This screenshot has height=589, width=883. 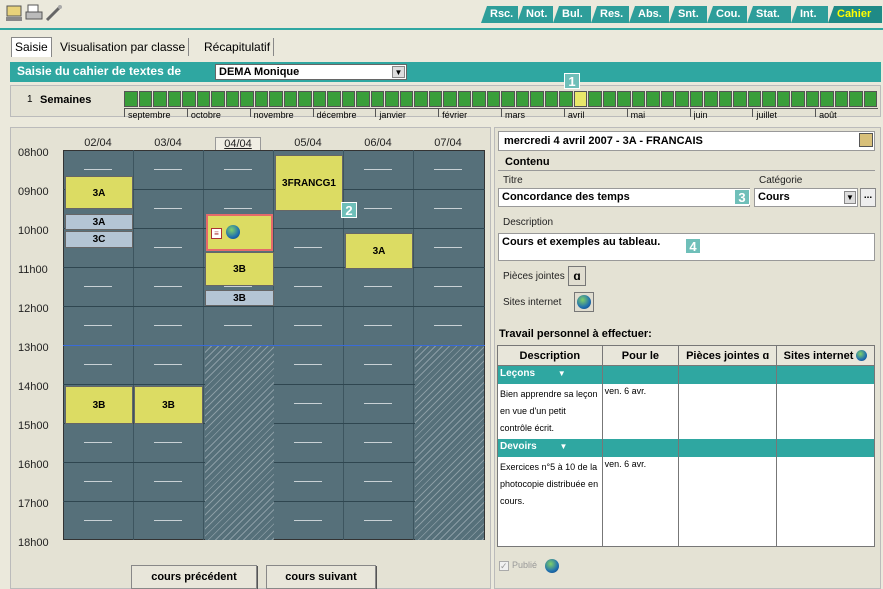 What do you see at coordinates (238, 47) in the screenshot?
I see `tab-recapitulatif: Récapitulatif` at bounding box center [238, 47].